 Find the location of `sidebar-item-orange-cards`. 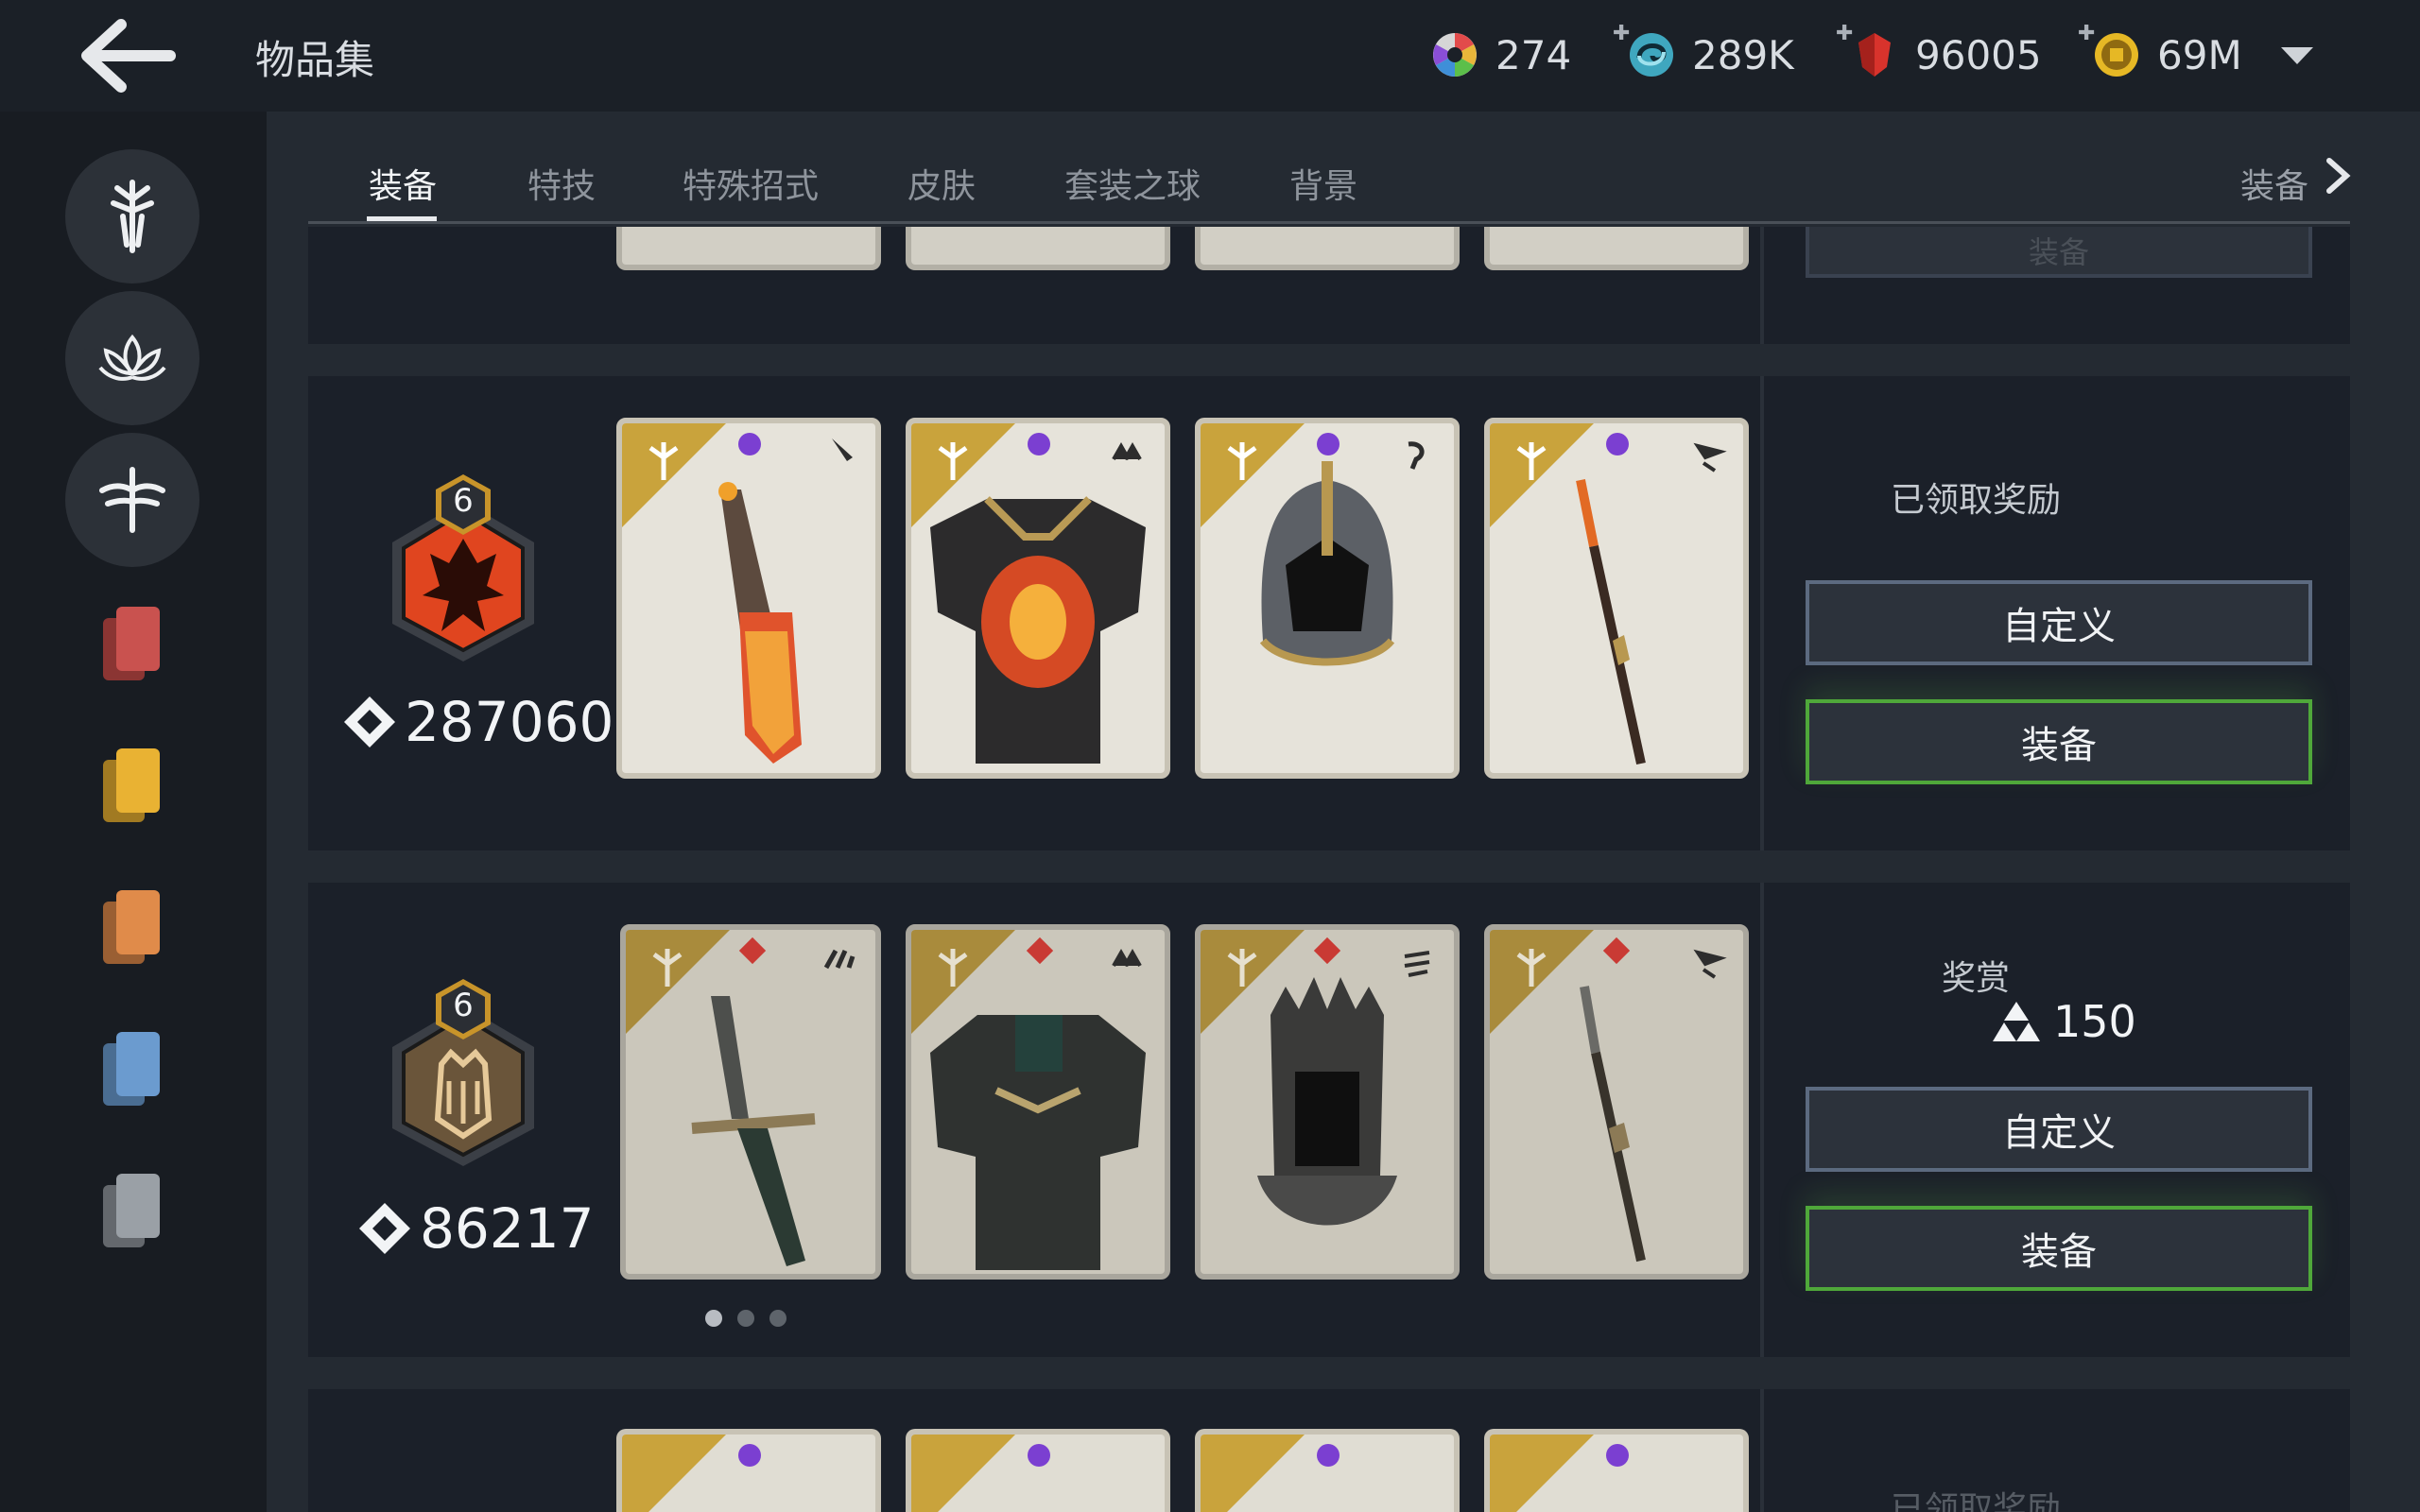

sidebar-item-orange-cards is located at coordinates (132, 928).